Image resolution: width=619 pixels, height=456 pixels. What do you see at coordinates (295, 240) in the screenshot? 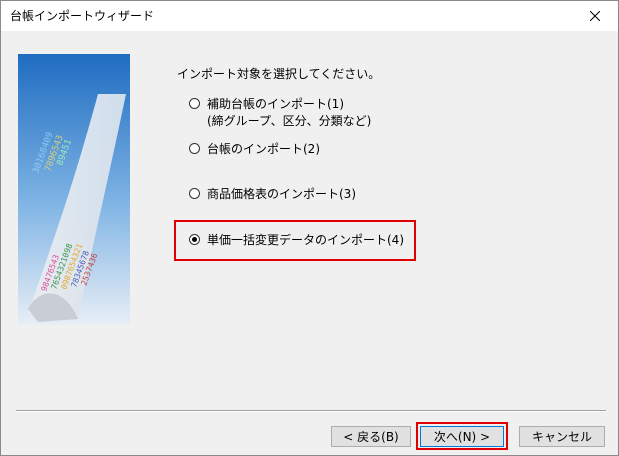
I see `selection-highlight-box` at bounding box center [295, 240].